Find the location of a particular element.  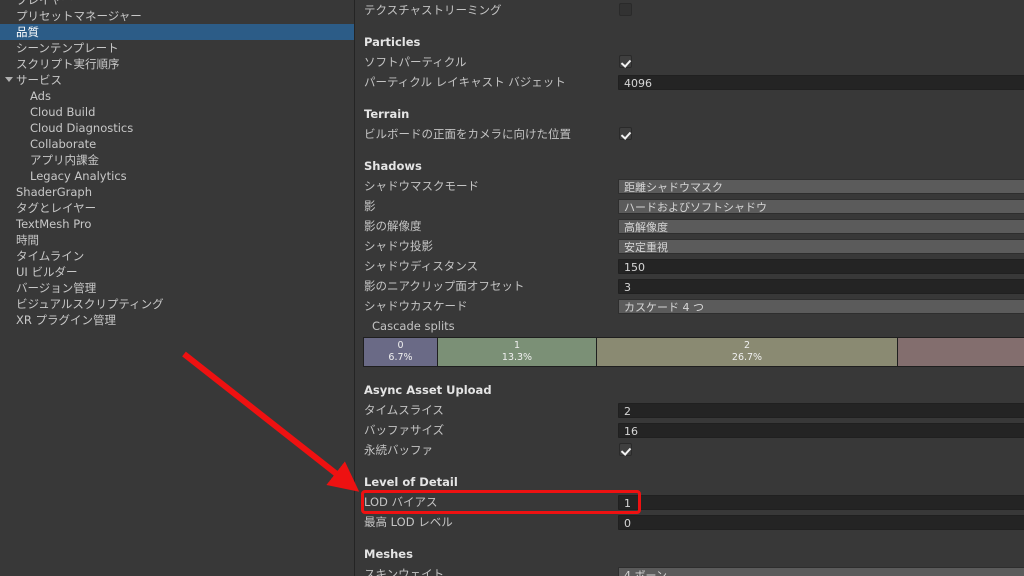

sidebar-item-label: プリセットマネージャー is located at coordinates (79, 16).